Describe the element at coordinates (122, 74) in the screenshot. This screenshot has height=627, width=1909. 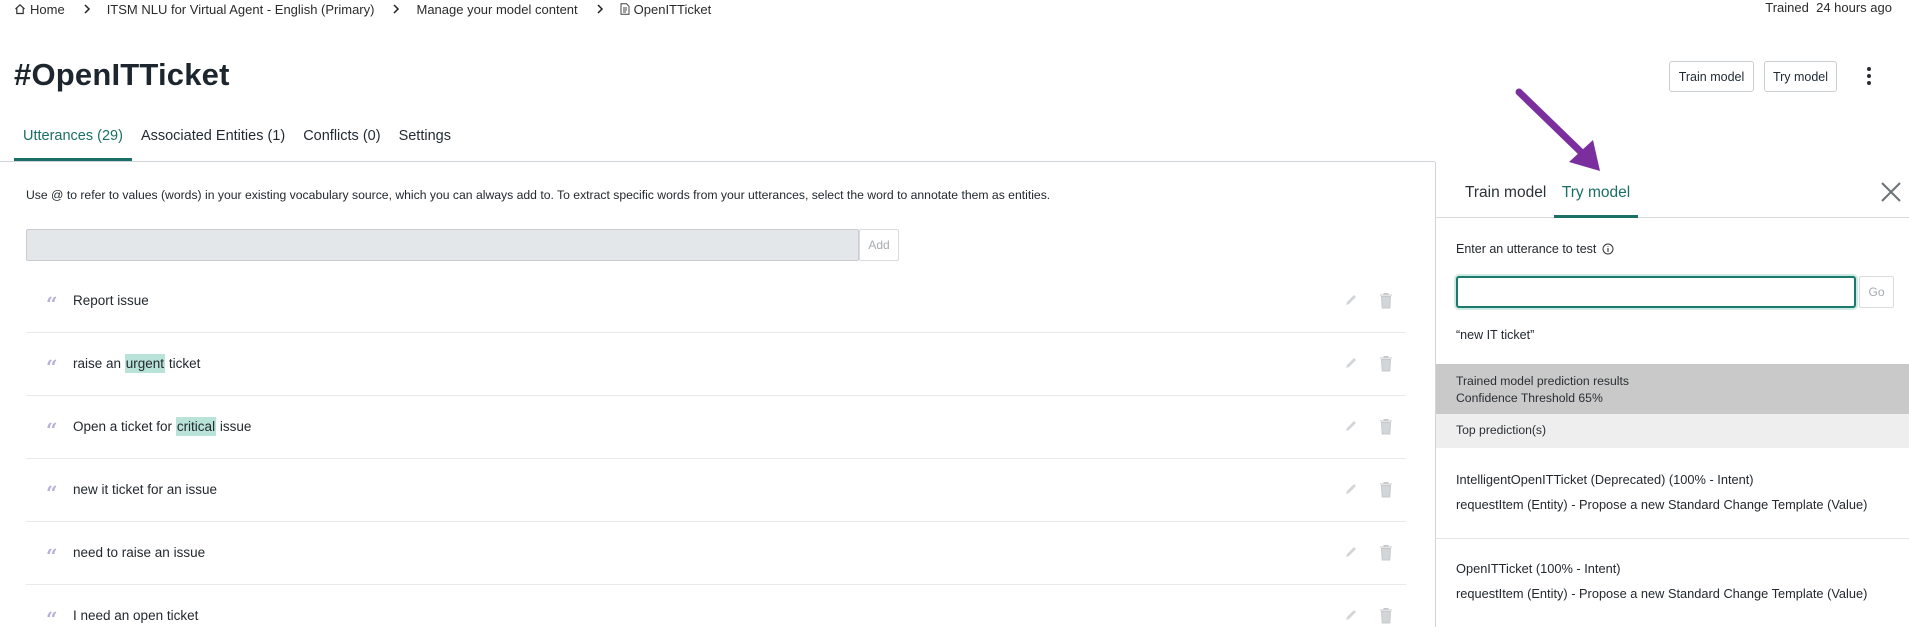
I see `page-title: #OpenITTicket` at that location.